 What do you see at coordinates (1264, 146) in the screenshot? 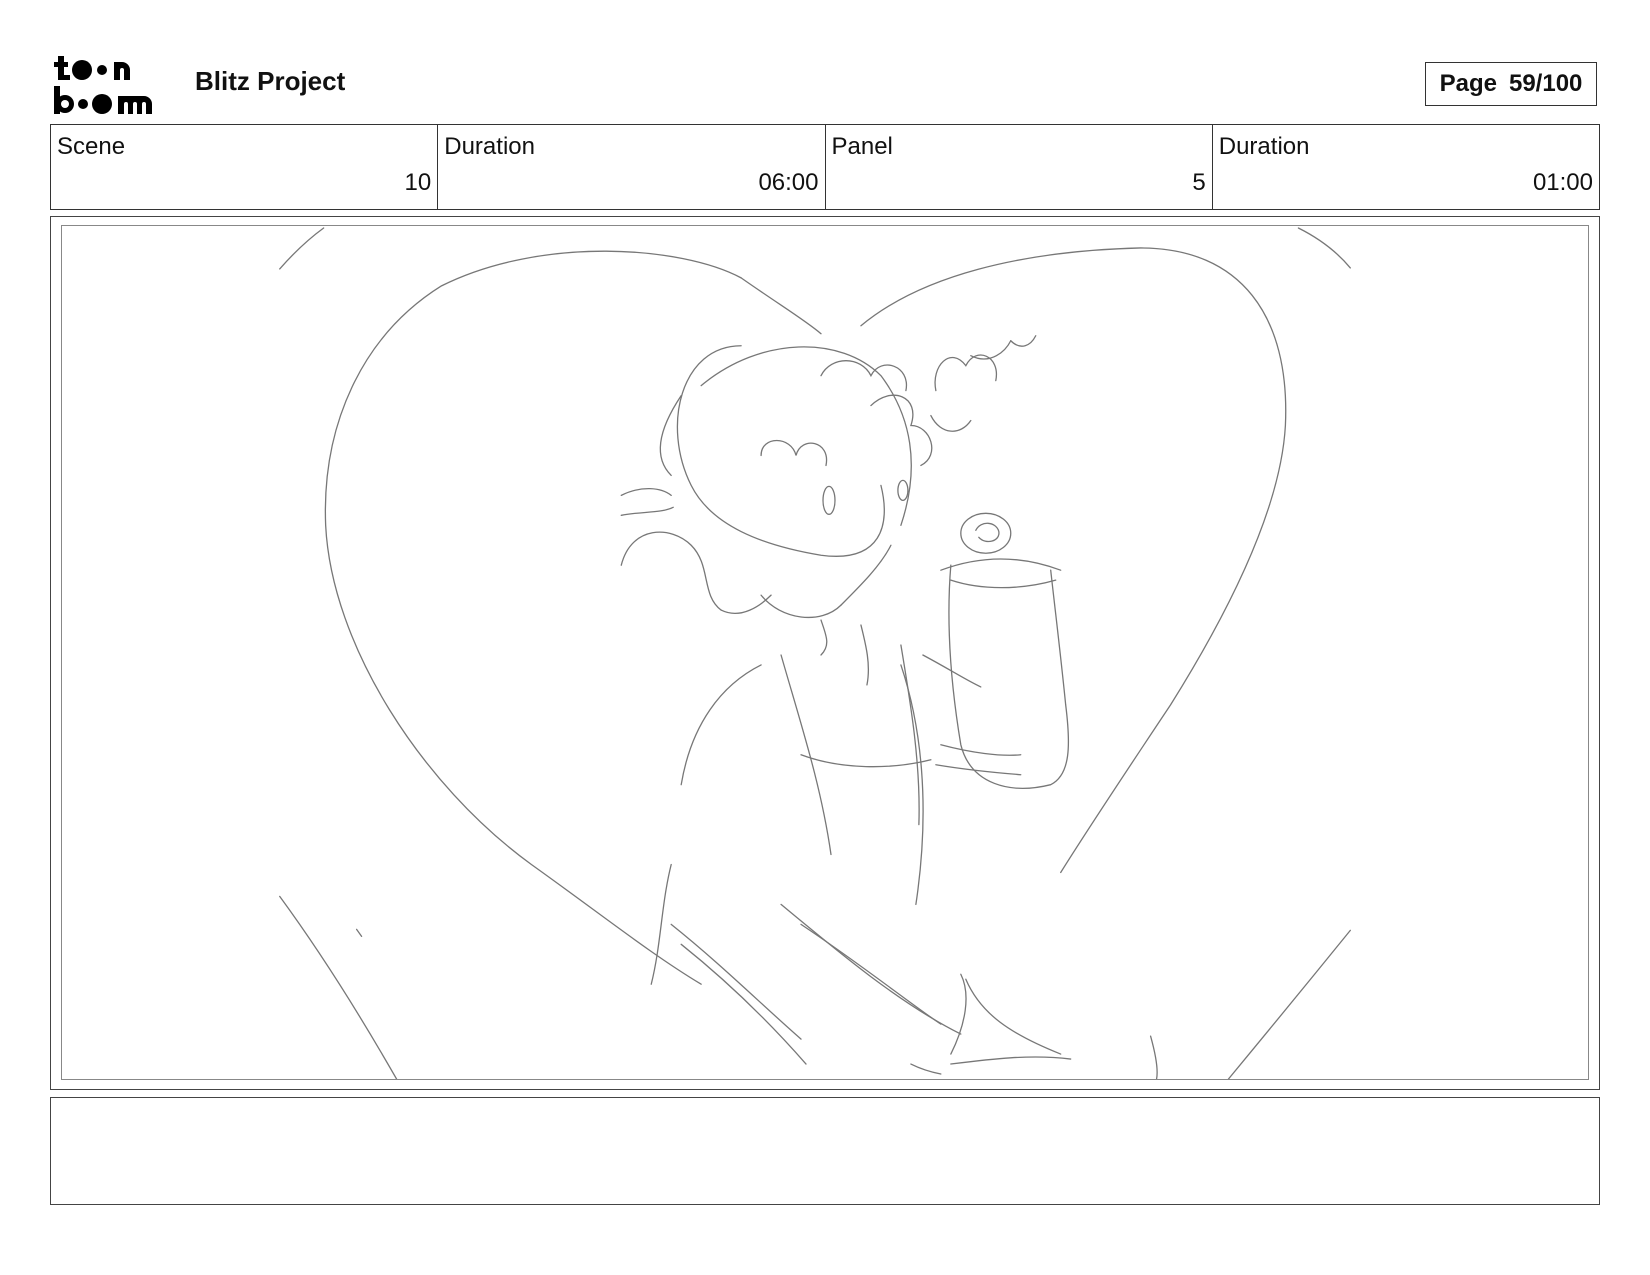
I see `panel-duration-label: Duration` at bounding box center [1264, 146].